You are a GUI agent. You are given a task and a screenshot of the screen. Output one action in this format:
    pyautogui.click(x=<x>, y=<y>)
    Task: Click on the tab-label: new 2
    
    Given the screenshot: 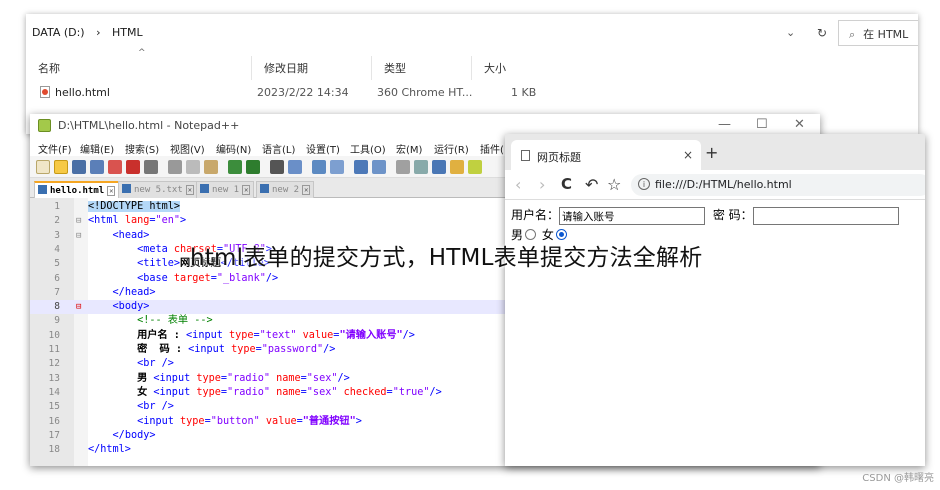 What is the action you would take?
    pyautogui.click(x=286, y=190)
    